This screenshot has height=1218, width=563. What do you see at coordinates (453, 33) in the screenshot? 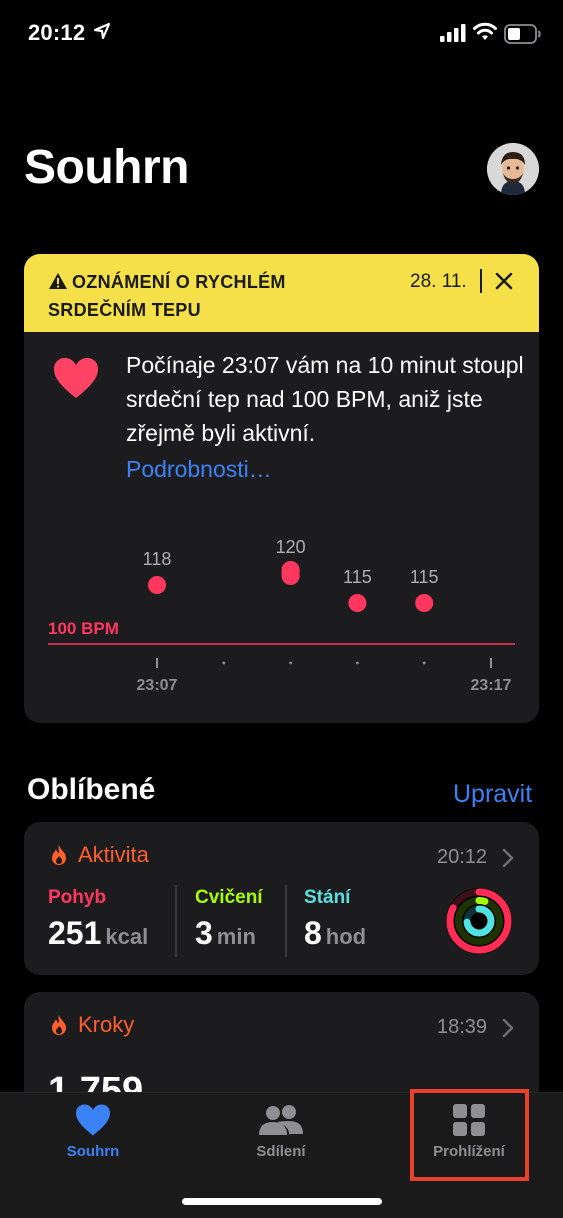
I see `cellular-signal-icon` at bounding box center [453, 33].